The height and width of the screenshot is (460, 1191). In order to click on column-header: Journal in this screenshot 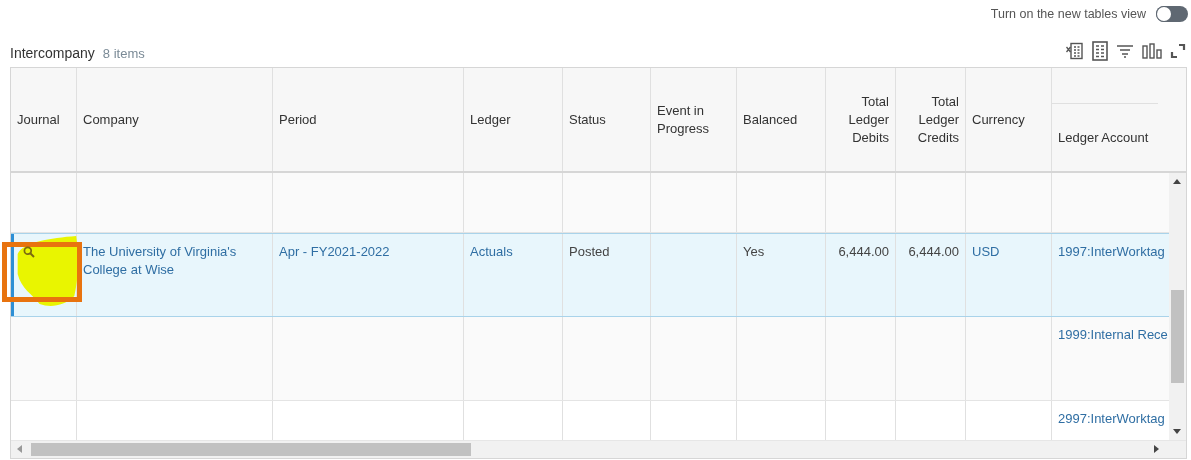, I will do `click(38, 119)`.